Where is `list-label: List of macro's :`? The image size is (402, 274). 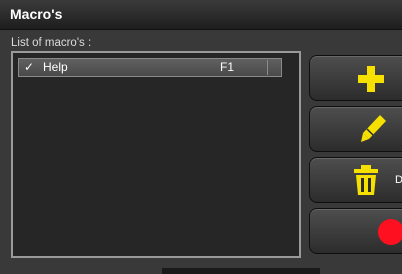 list-label: List of macro's : is located at coordinates (51, 43).